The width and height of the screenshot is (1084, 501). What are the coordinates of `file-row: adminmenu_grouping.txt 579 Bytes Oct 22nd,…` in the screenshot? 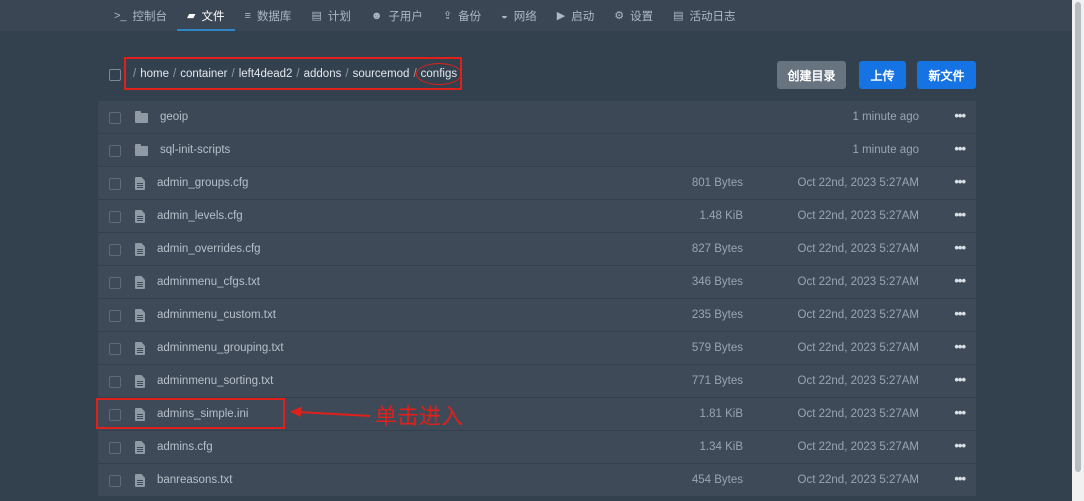 It's located at (537, 348).